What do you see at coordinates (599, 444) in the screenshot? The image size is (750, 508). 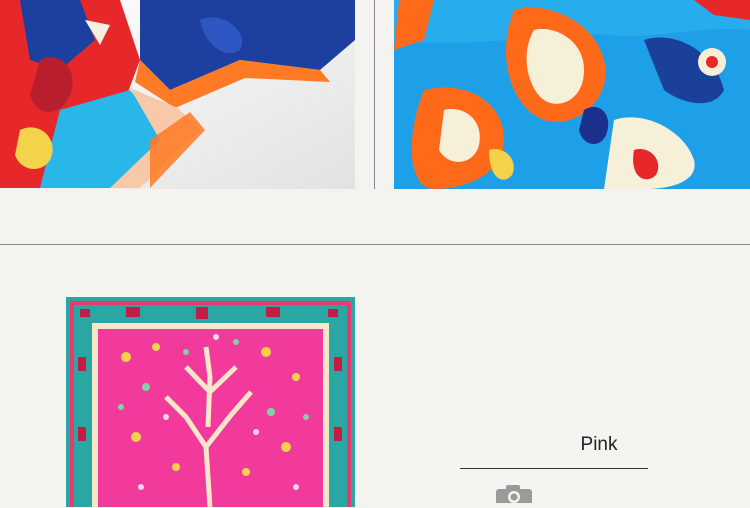 I see `variant-label: Pink` at bounding box center [599, 444].